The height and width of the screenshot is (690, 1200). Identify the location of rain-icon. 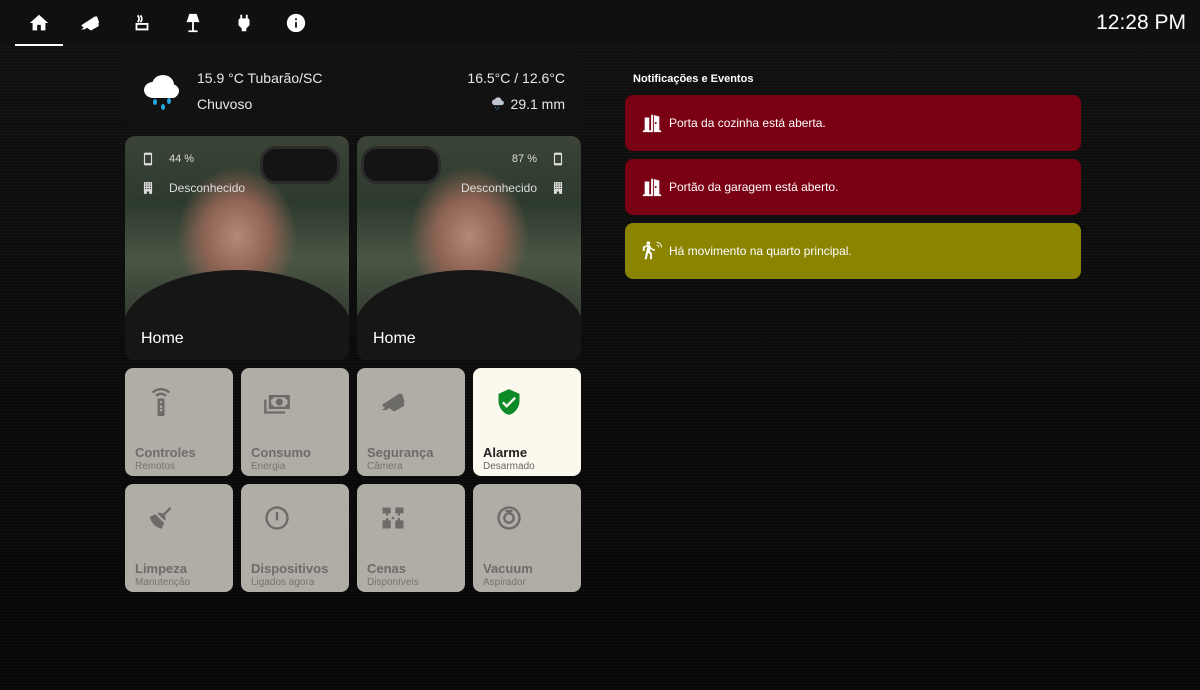
(497, 103).